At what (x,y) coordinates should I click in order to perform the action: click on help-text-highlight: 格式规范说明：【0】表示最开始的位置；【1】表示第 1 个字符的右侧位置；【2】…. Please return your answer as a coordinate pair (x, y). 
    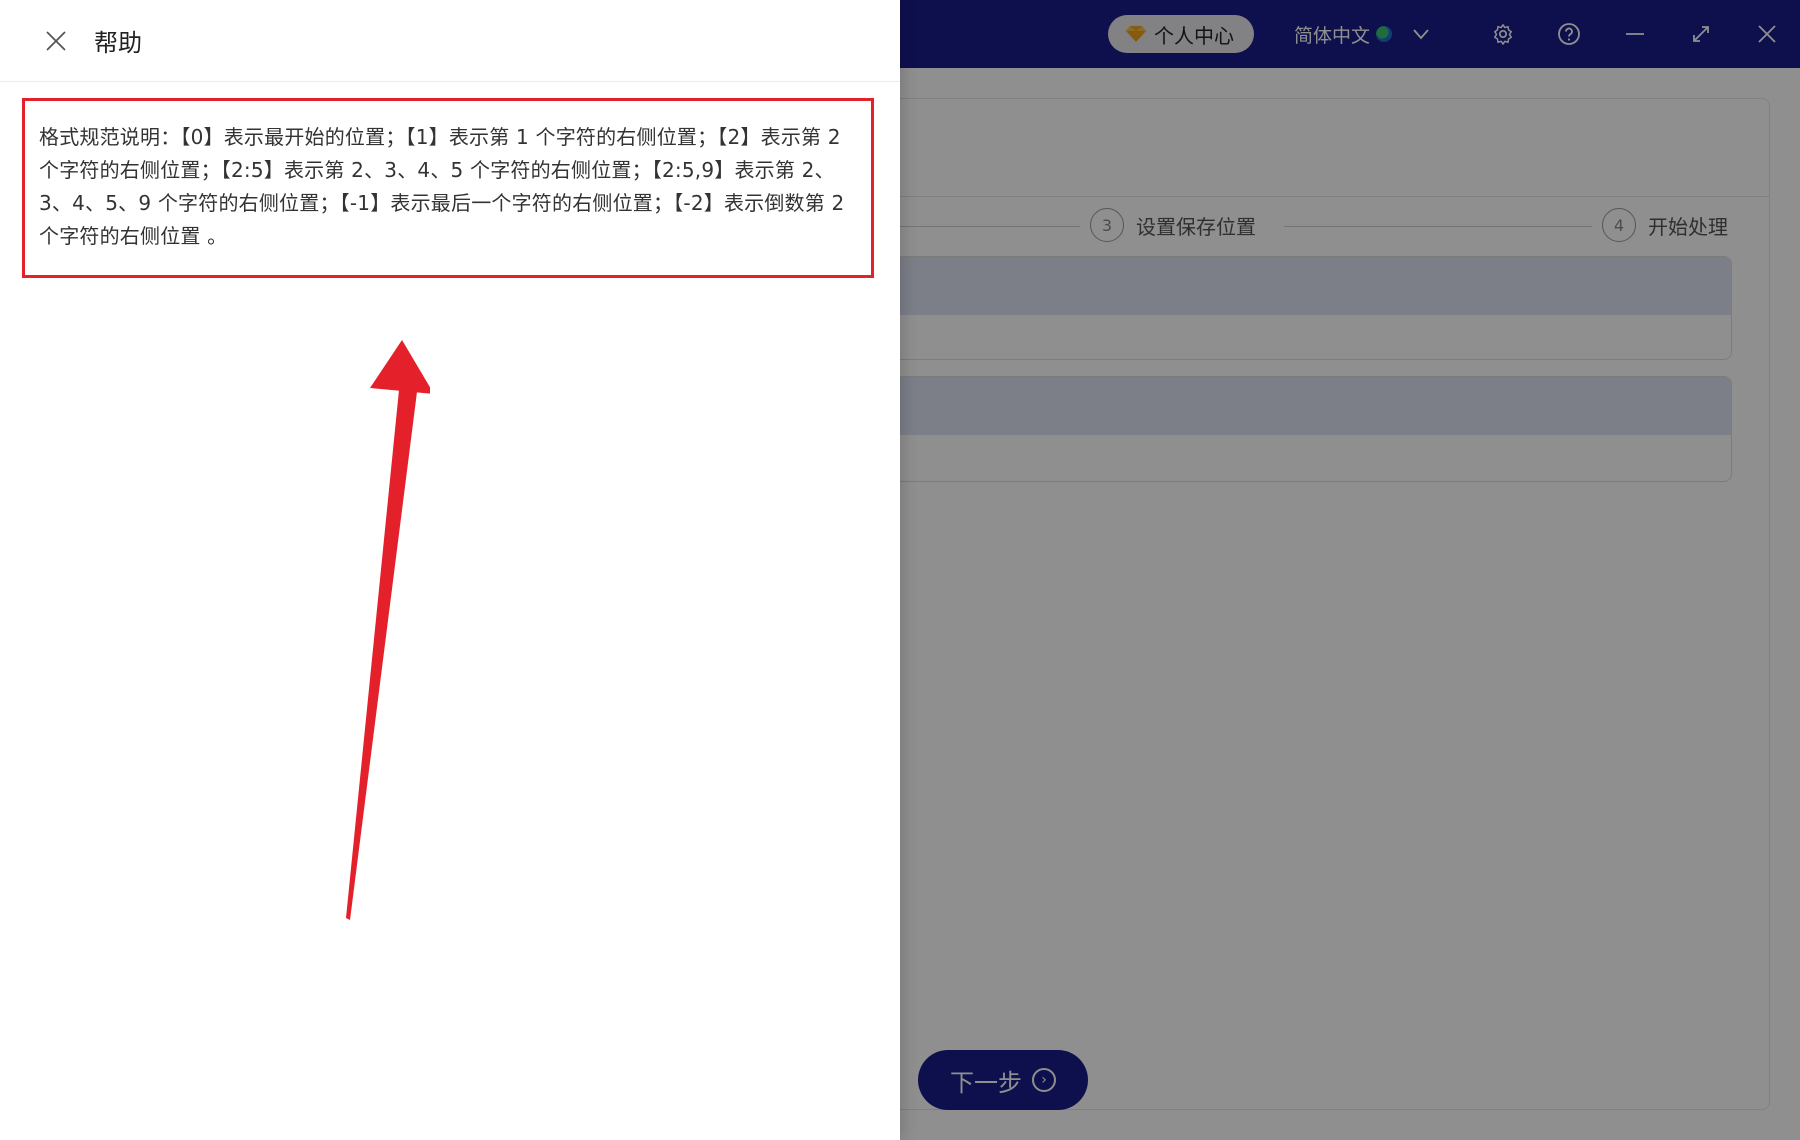
    Looking at the image, I should click on (448, 188).